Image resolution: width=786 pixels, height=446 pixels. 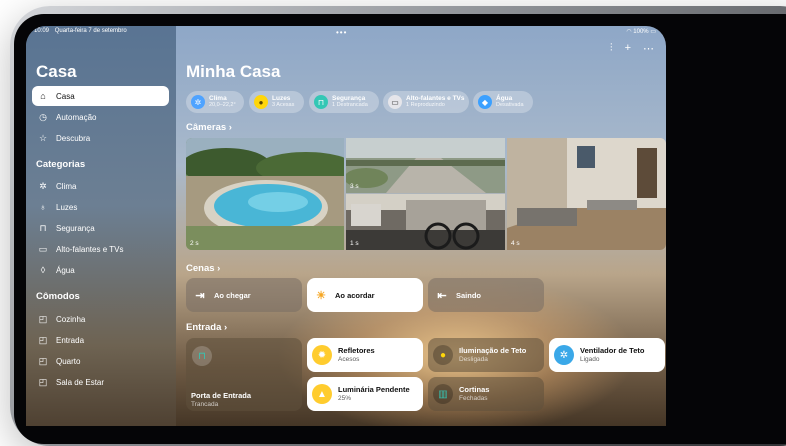 I want to click on sidebar-item-automacao: ◷ Automação, so click(x=100, y=117).